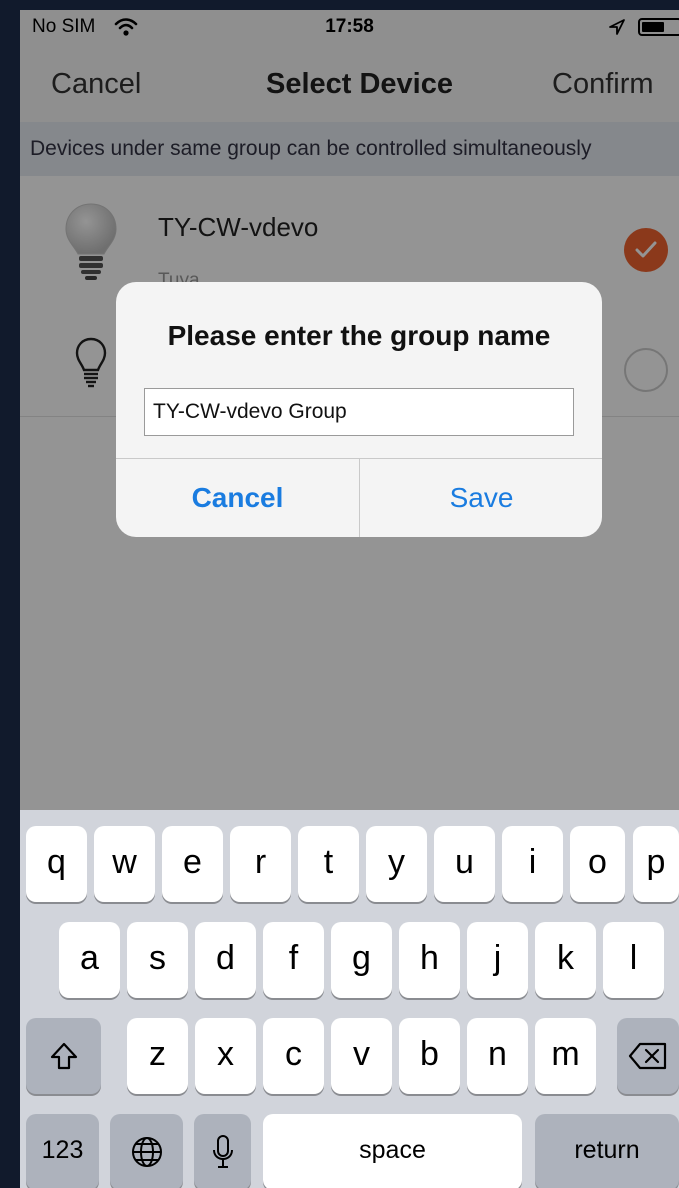  What do you see at coordinates (157, 1056) in the screenshot?
I see `key-z: z` at bounding box center [157, 1056].